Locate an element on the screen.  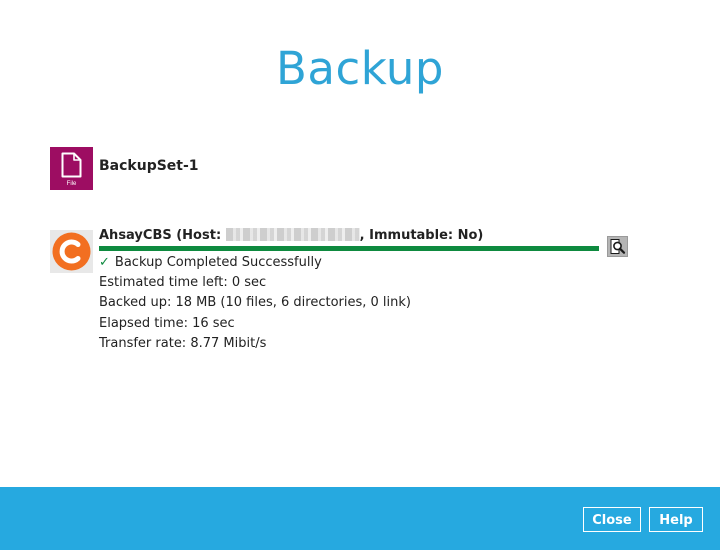
backup-set-name: BackupSet-1 is located at coordinates (149, 166).